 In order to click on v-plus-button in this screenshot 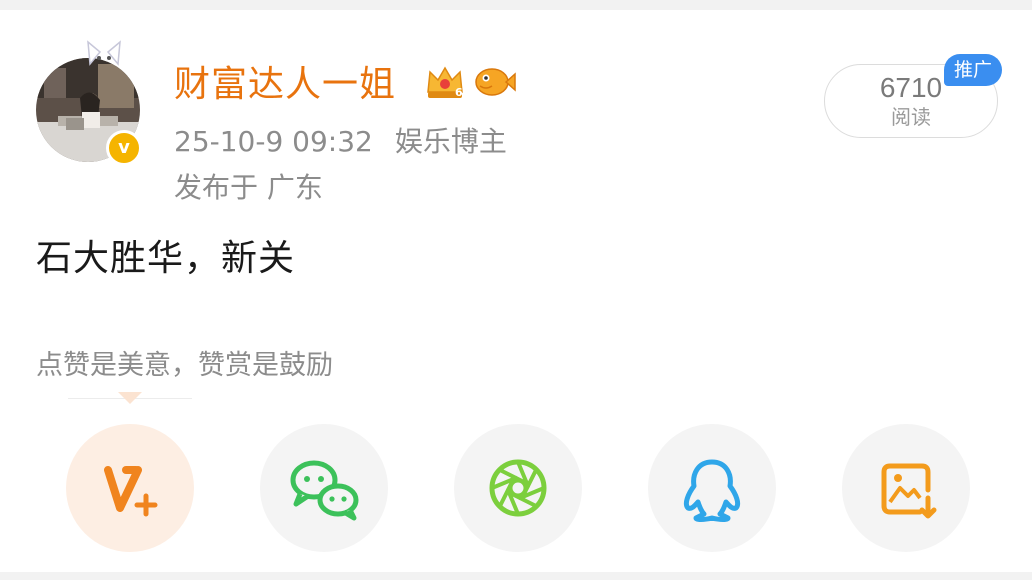, I will do `click(130, 488)`.